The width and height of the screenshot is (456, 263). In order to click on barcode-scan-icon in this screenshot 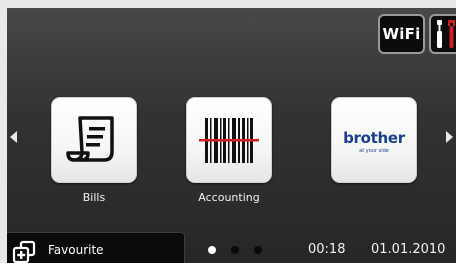, I will do `click(229, 140)`.